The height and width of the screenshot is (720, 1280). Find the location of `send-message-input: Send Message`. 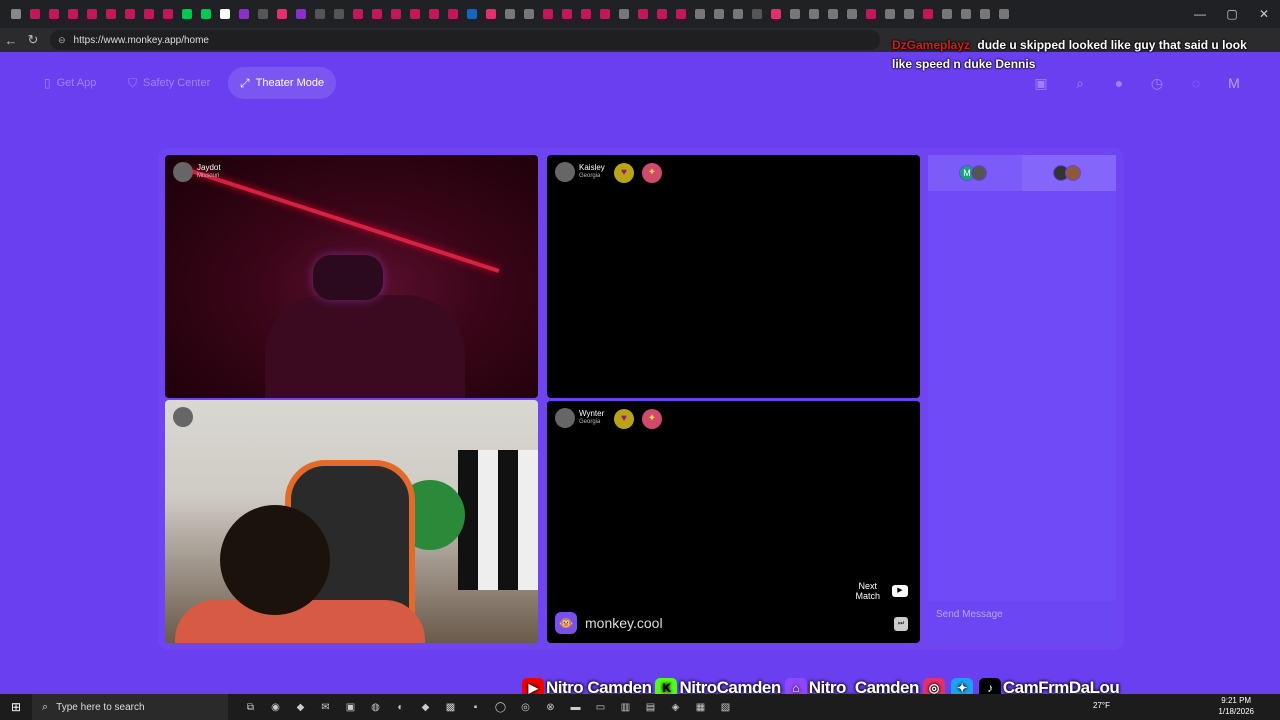

send-message-input: Send Message is located at coordinates (1022, 622).